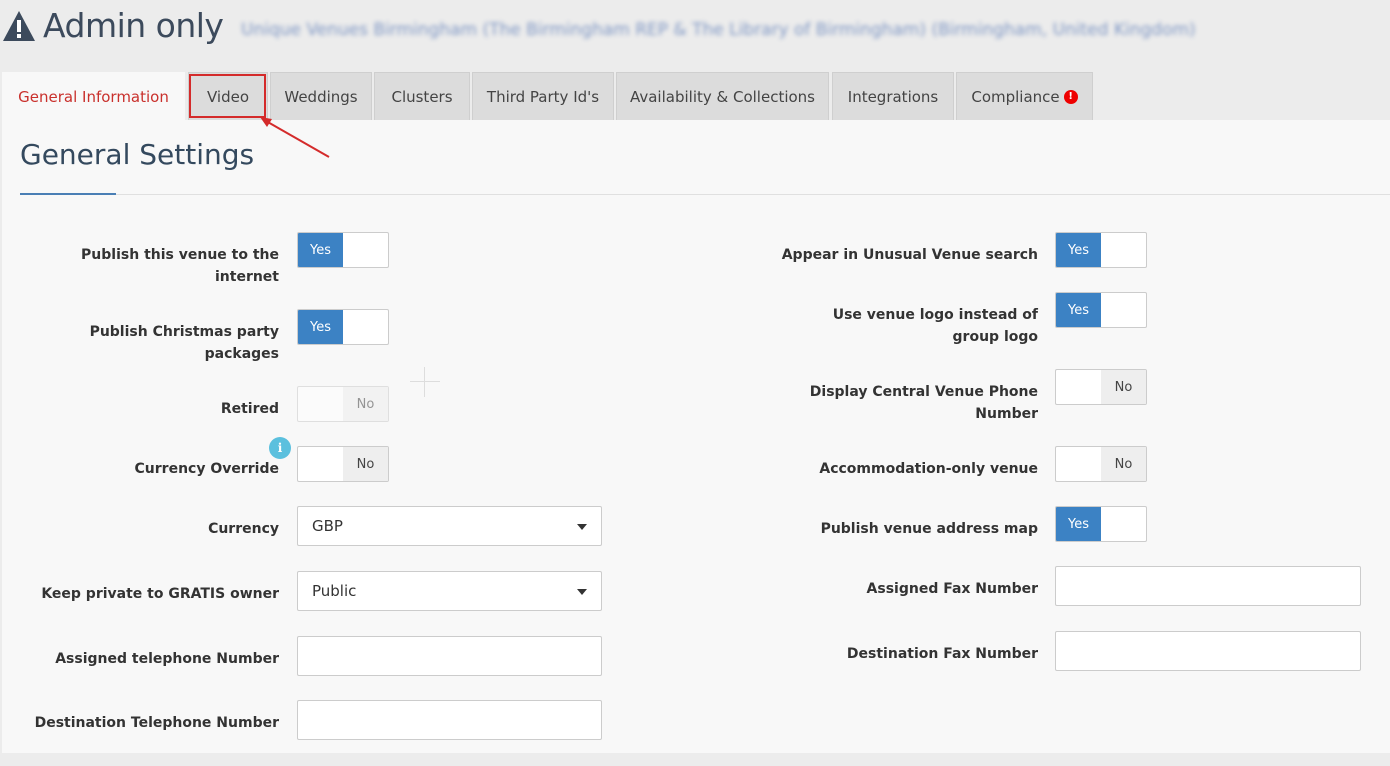  Describe the element at coordinates (705, 194) in the screenshot. I see `section-divider` at that location.